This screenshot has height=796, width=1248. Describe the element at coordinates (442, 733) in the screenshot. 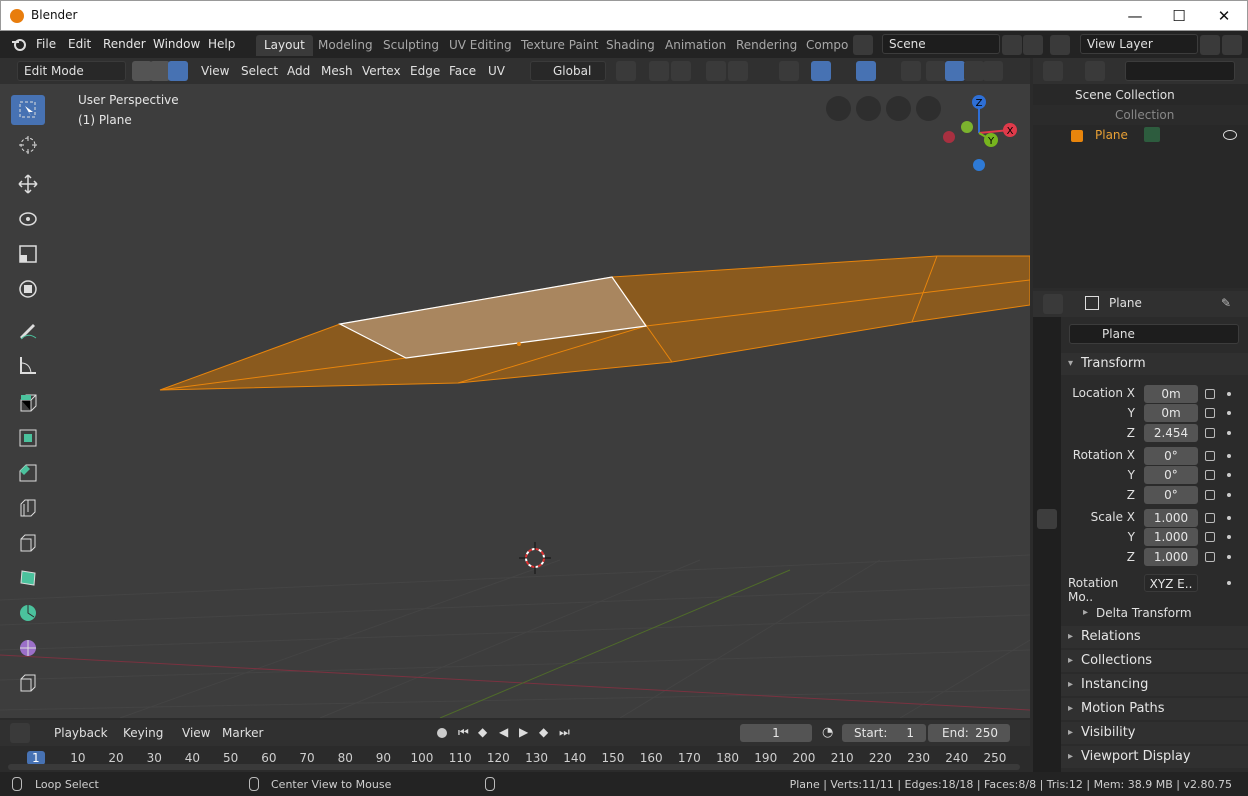

I see `record-icon` at that location.